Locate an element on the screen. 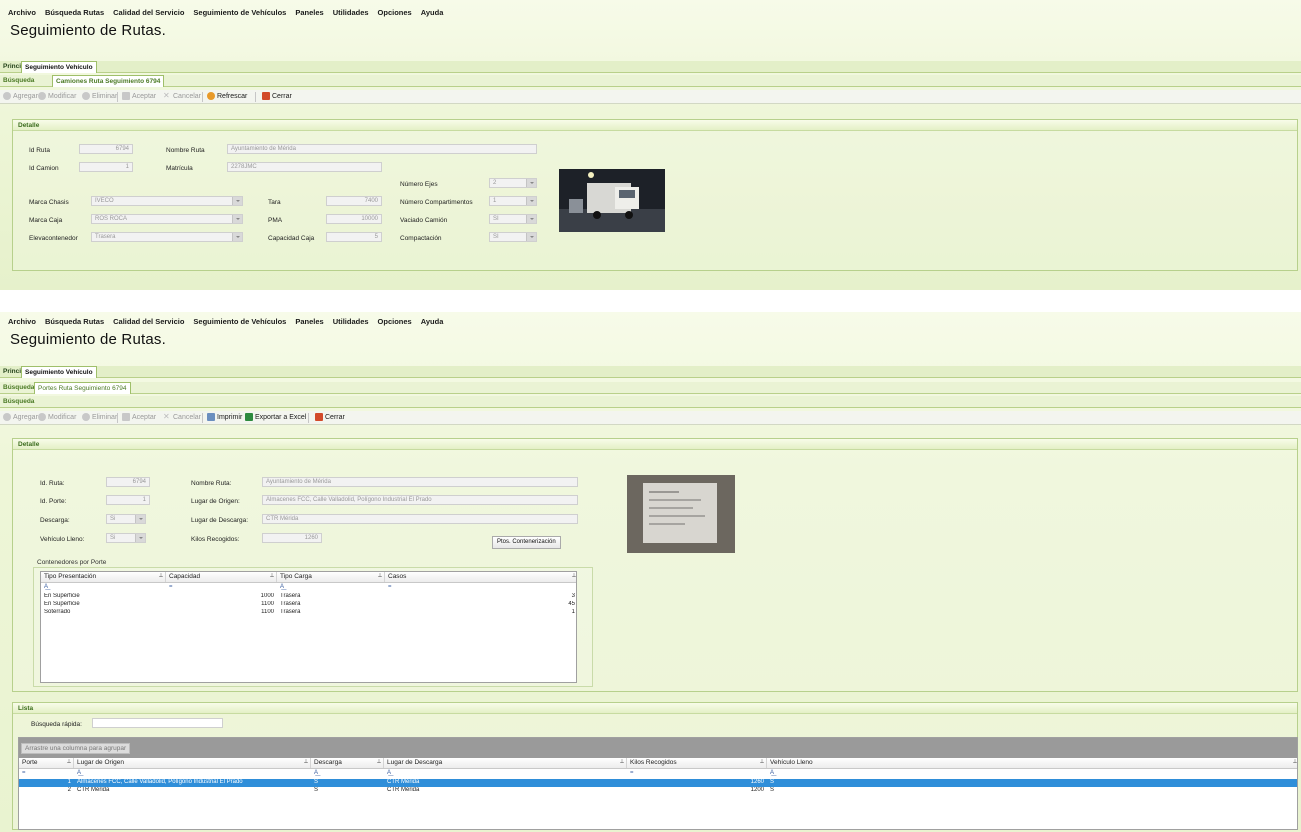  id-camion-field: 1 is located at coordinates (106, 167).